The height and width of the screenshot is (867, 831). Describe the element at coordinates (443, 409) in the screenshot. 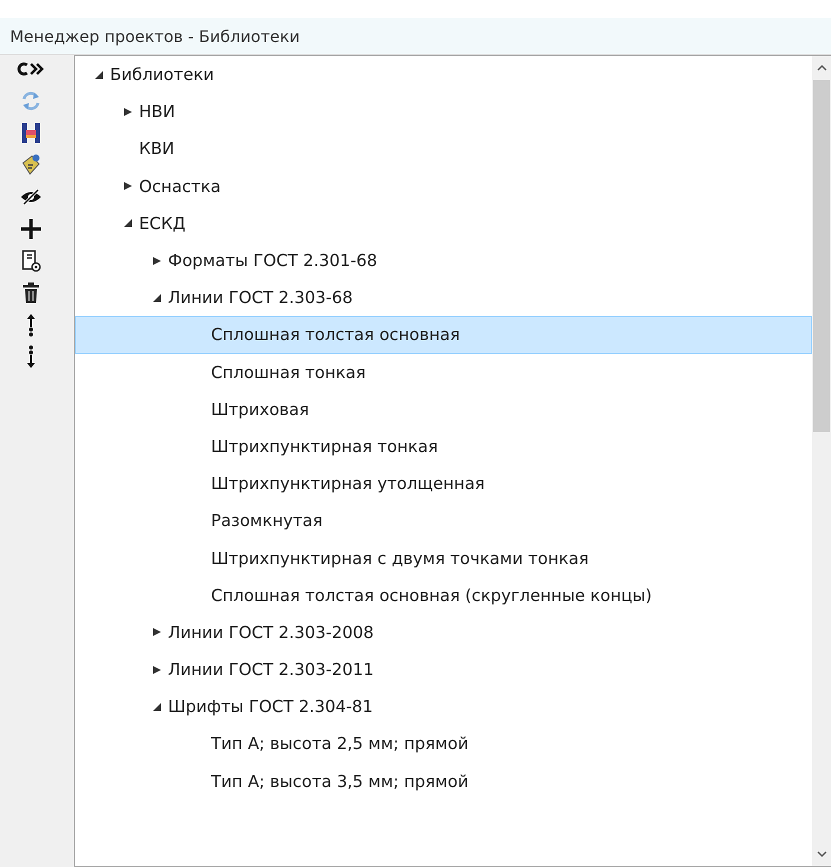

I see `tree-item: Штриховая` at that location.